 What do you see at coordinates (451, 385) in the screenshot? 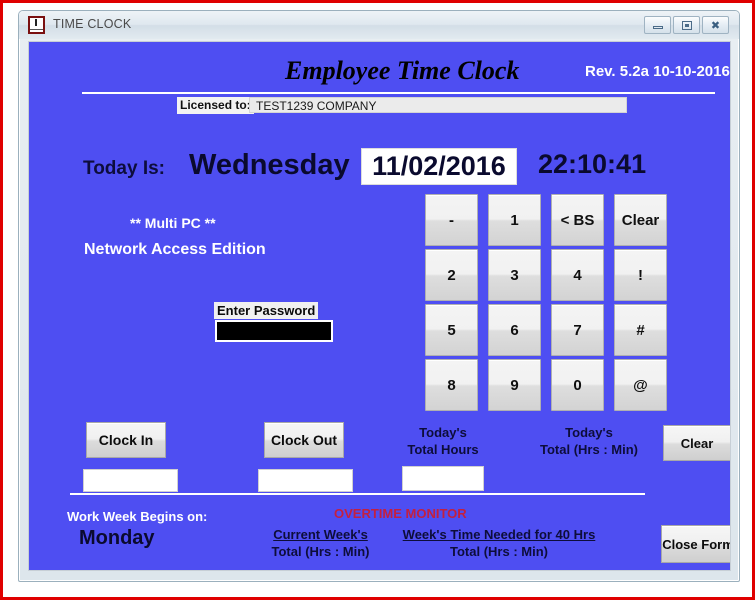
I see `key-8: 8` at bounding box center [451, 385].